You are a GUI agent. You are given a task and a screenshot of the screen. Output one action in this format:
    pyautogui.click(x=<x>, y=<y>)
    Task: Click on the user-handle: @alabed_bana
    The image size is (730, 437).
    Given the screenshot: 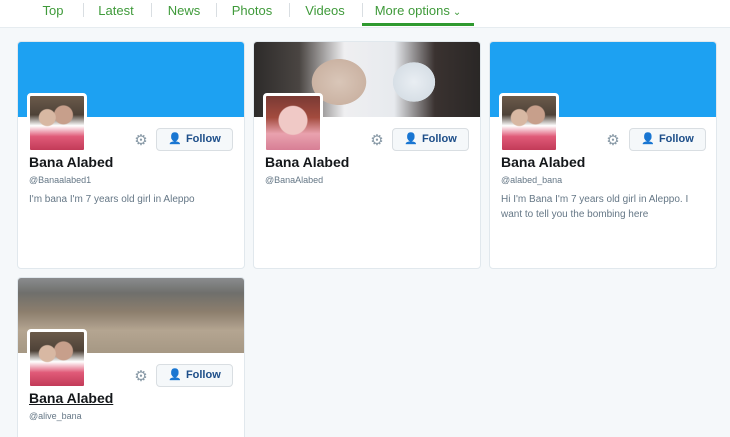 What is the action you would take?
    pyautogui.click(x=532, y=180)
    